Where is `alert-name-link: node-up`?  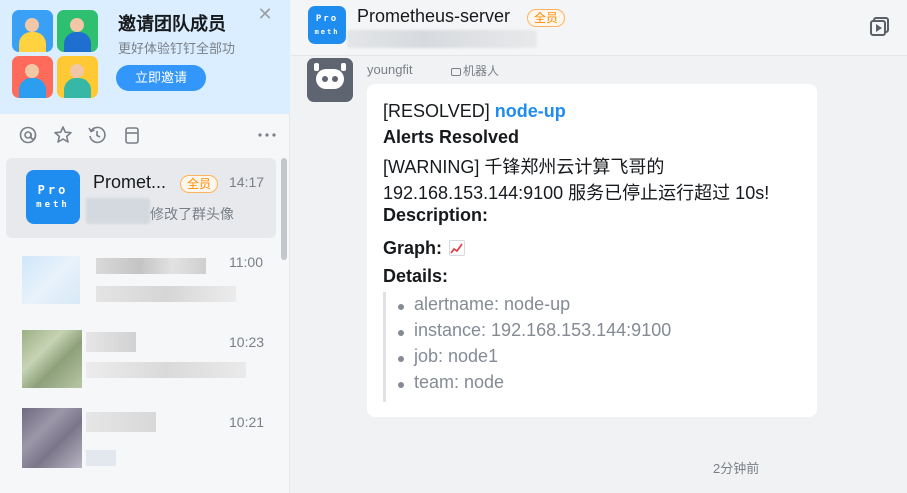 alert-name-link: node-up is located at coordinates (530, 111).